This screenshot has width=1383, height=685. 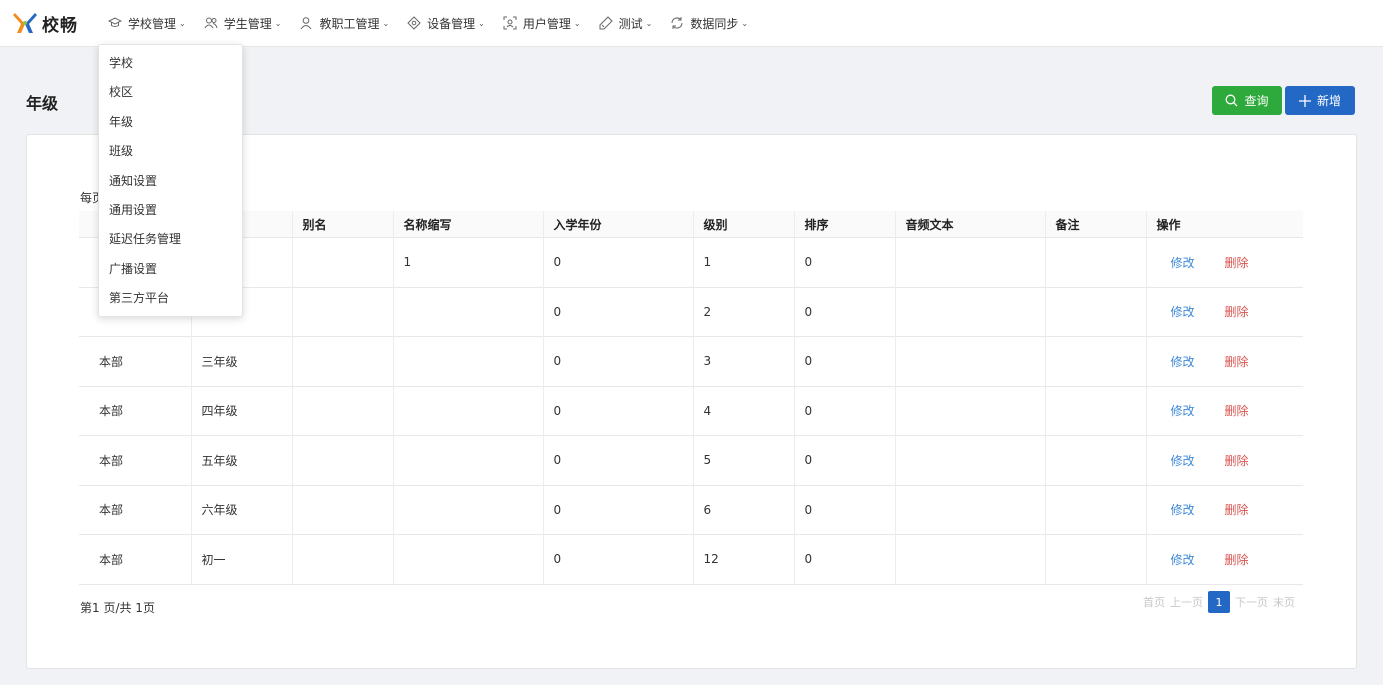 What do you see at coordinates (342, 224) in the screenshot?
I see `column-header-alias: 别名` at bounding box center [342, 224].